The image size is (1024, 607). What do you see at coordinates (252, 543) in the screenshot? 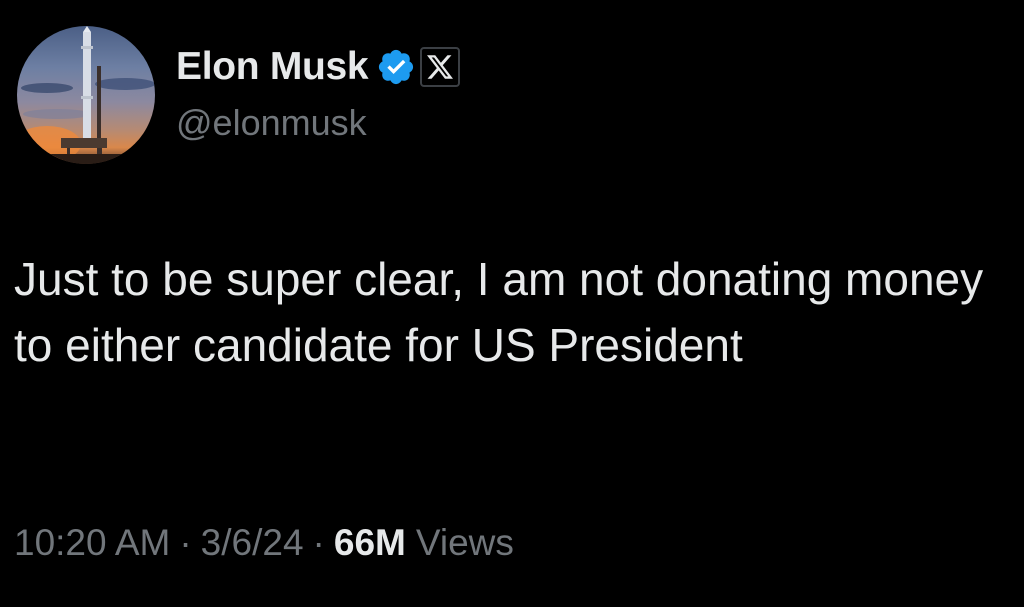
I see `tweet-date: 3/6/24` at bounding box center [252, 543].